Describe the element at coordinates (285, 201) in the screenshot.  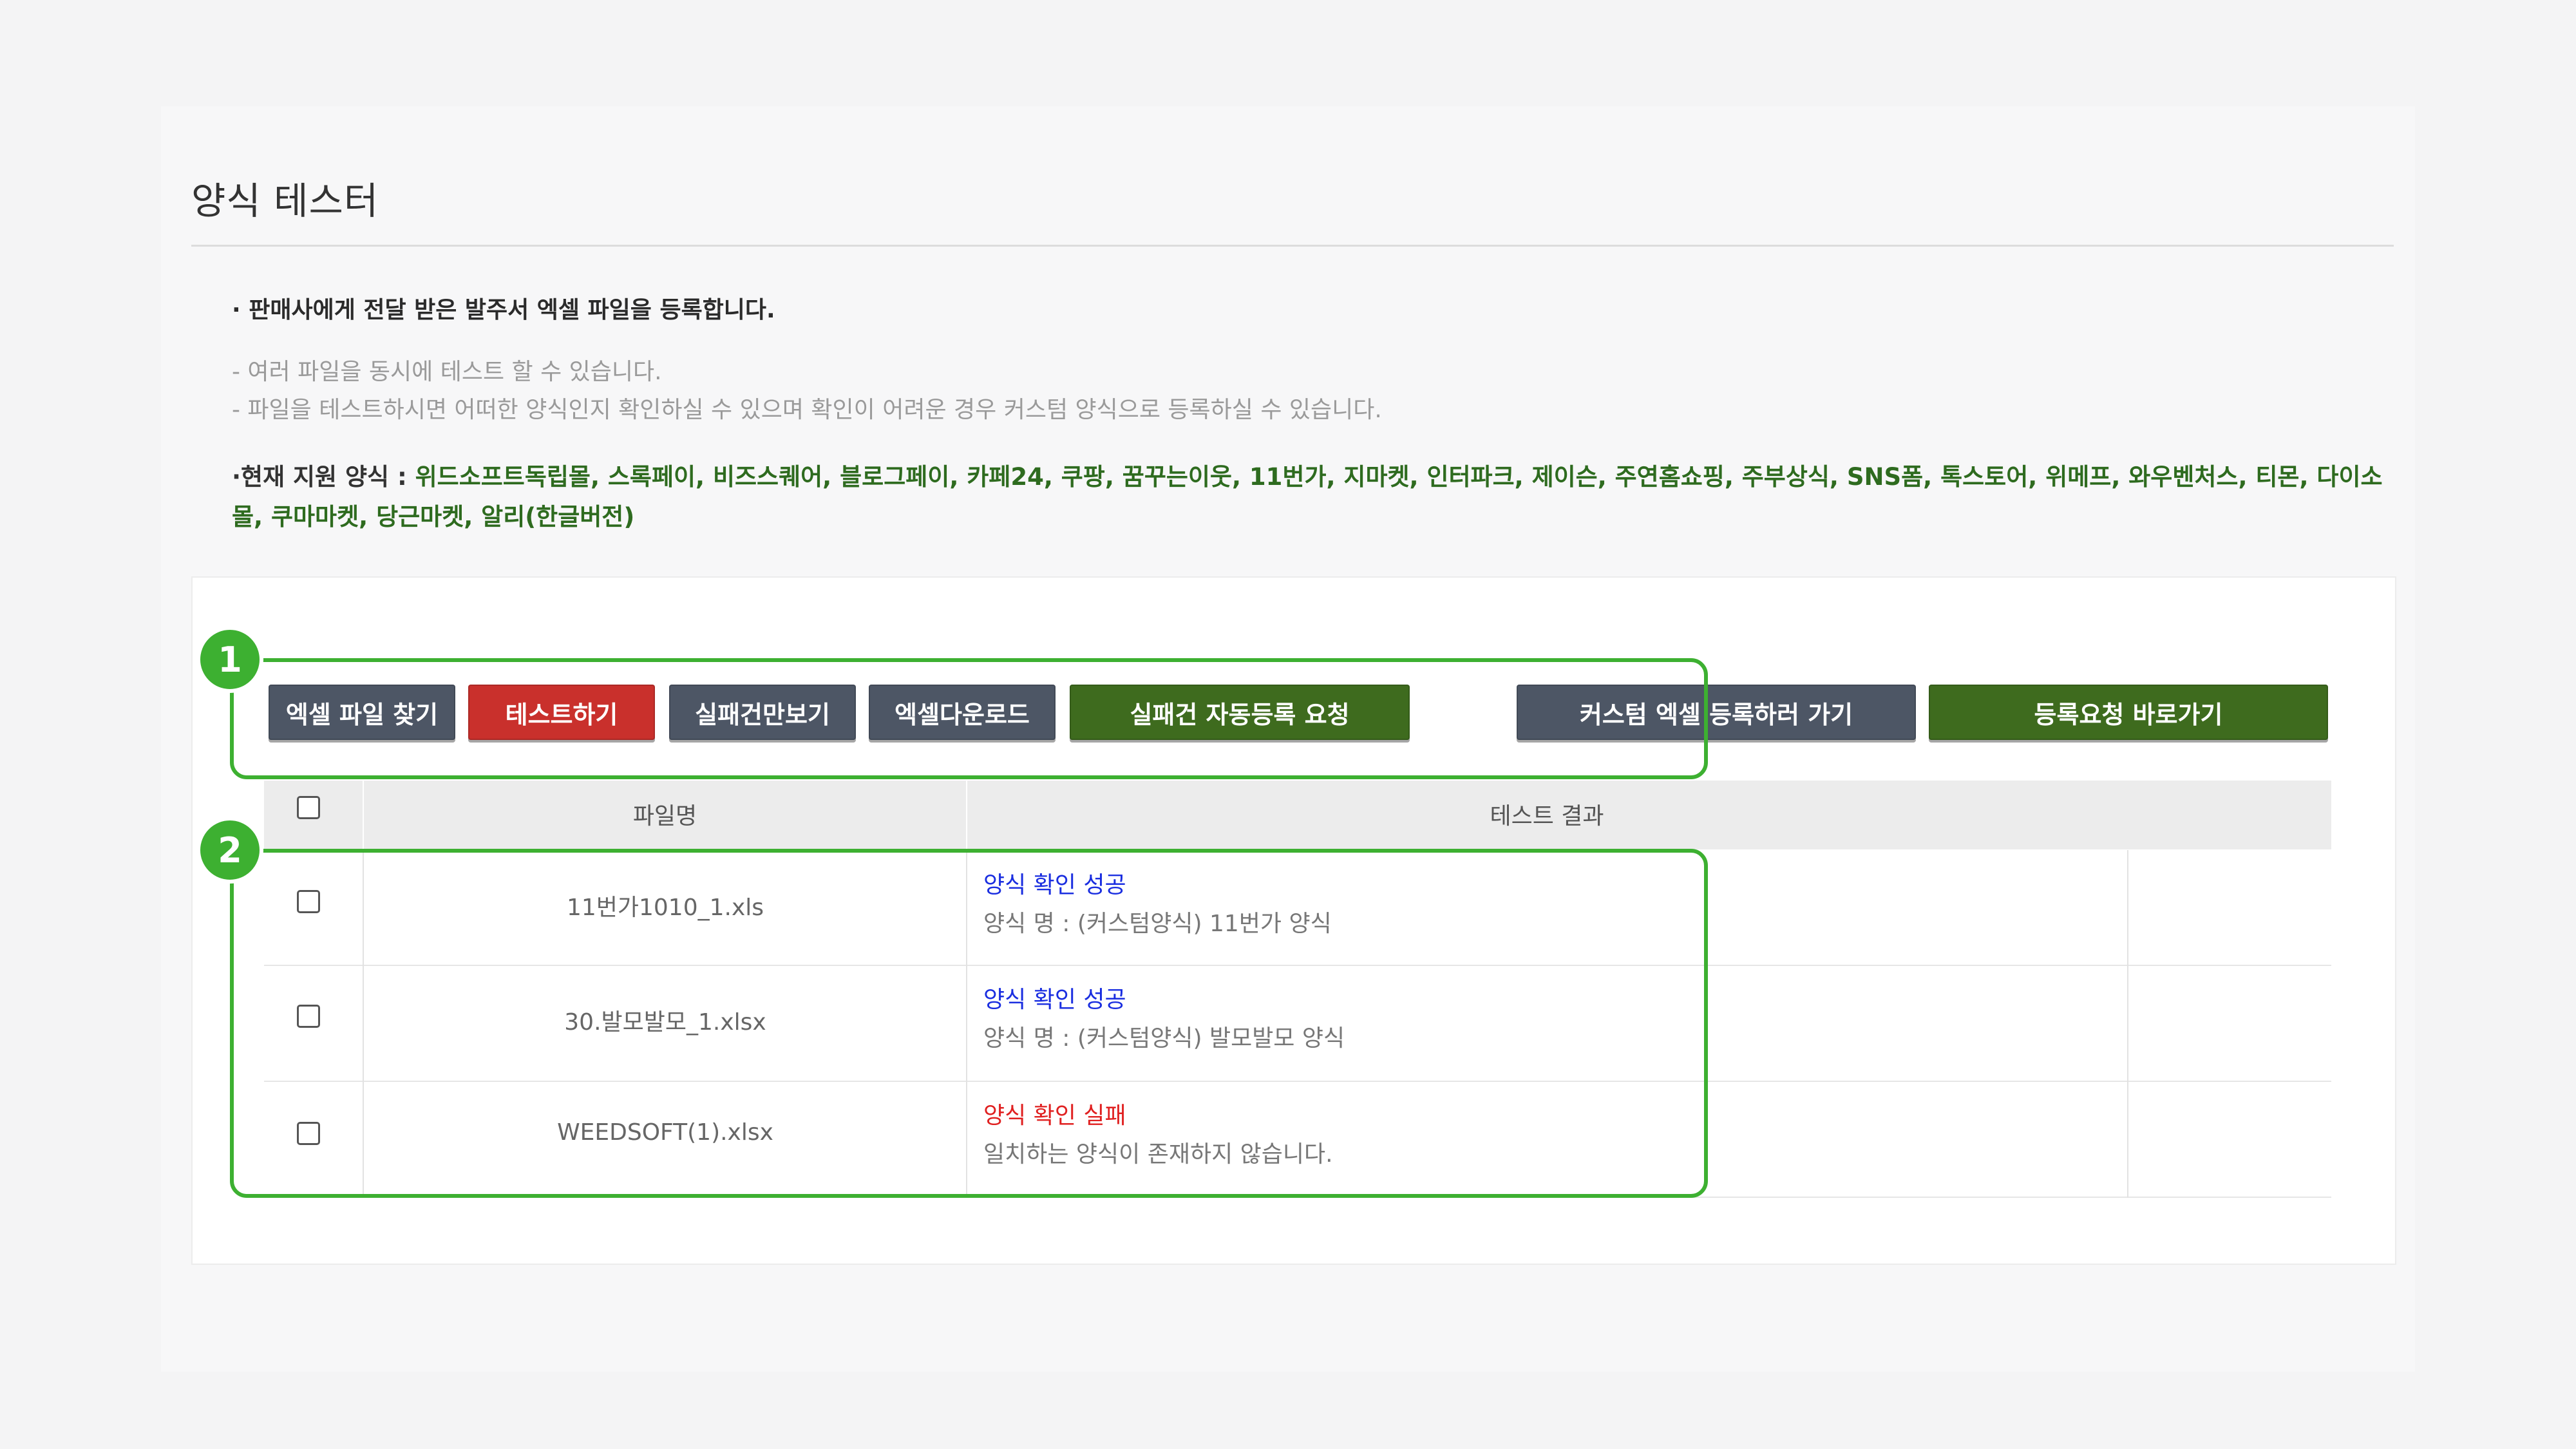
I see `page-title: 양식 테스터` at that location.